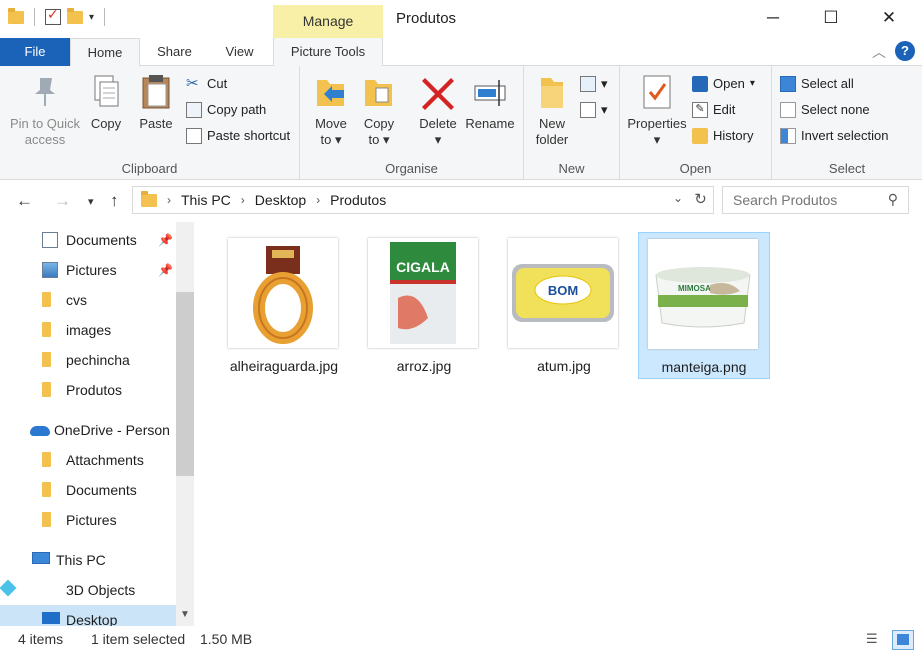  I want to click on back-icon: ←, so click(24, 201).